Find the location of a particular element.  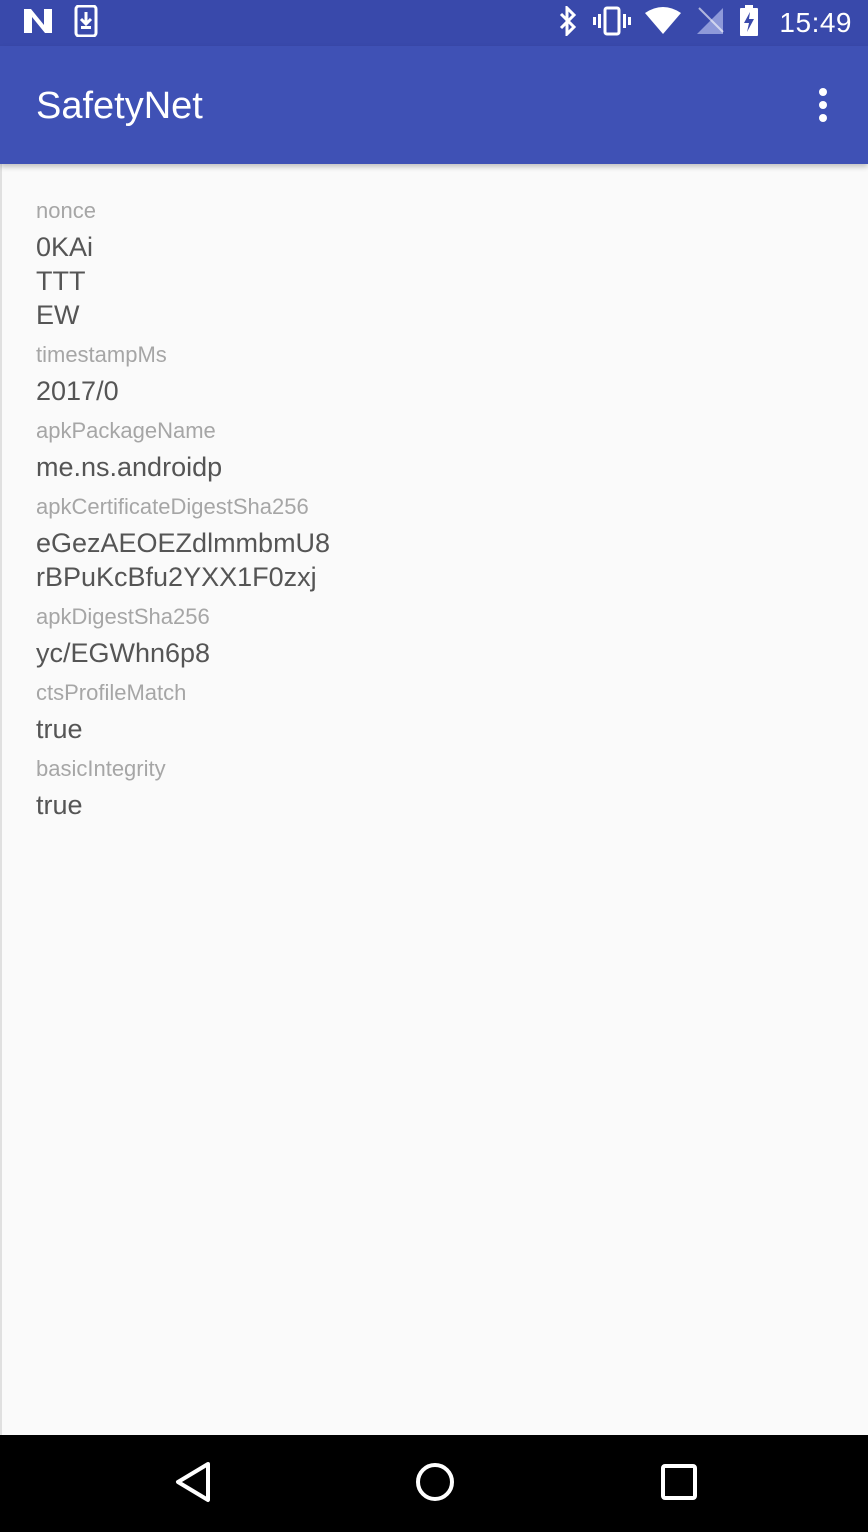

field-value-apk-certificate-digest: eGezAEOEZdlmmbmU8 rBPuKcBfu2YXX1F0zxj is located at coordinates (183, 560).